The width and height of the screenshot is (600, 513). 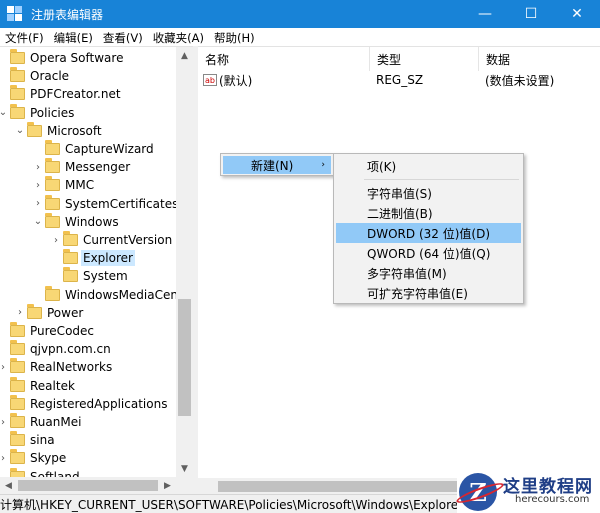 What do you see at coordinates (184, 468) in the screenshot?
I see `scroll-down-icon: ▼` at bounding box center [184, 468].